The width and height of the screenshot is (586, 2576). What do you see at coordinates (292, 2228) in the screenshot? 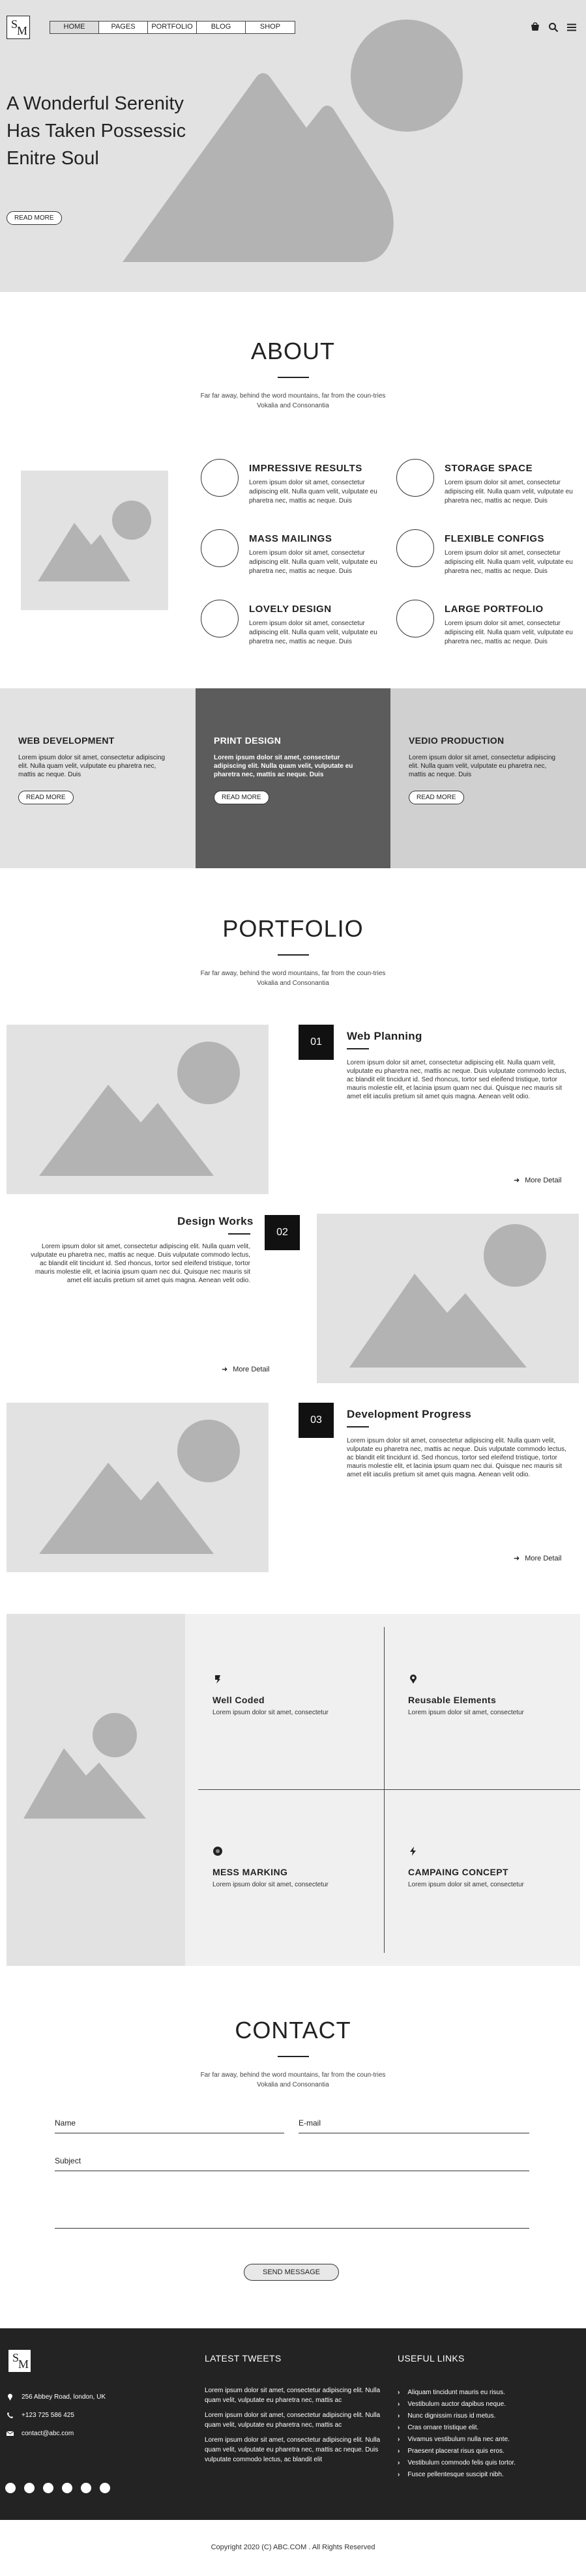
I see `message-field` at bounding box center [292, 2228].